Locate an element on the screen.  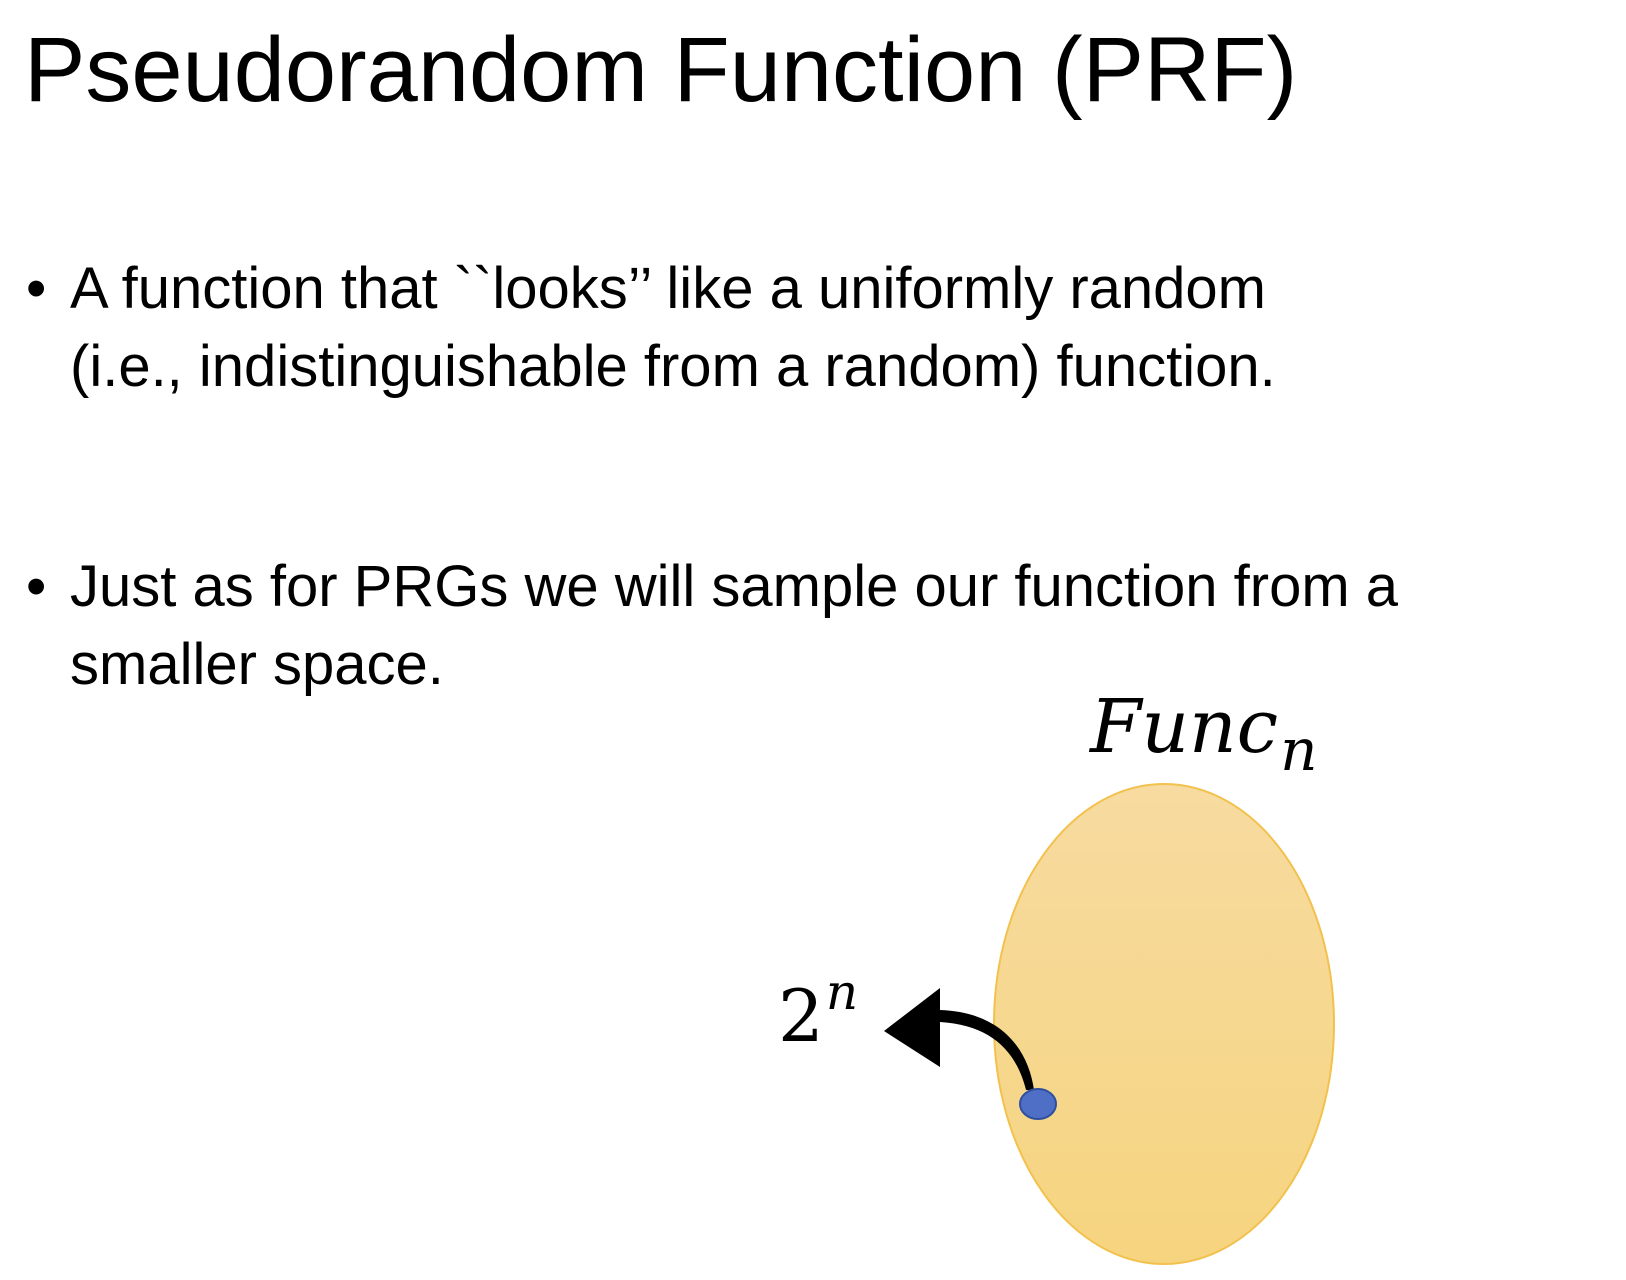
curved-arrow is located at coordinates (959, 1039).